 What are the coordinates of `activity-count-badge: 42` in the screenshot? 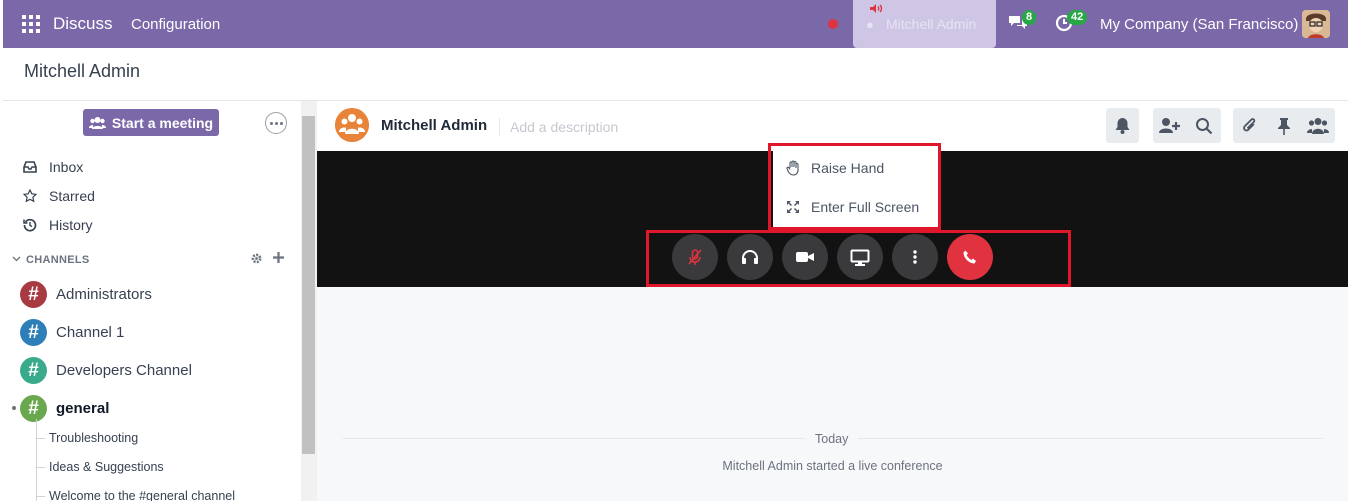 It's located at (1077, 17).